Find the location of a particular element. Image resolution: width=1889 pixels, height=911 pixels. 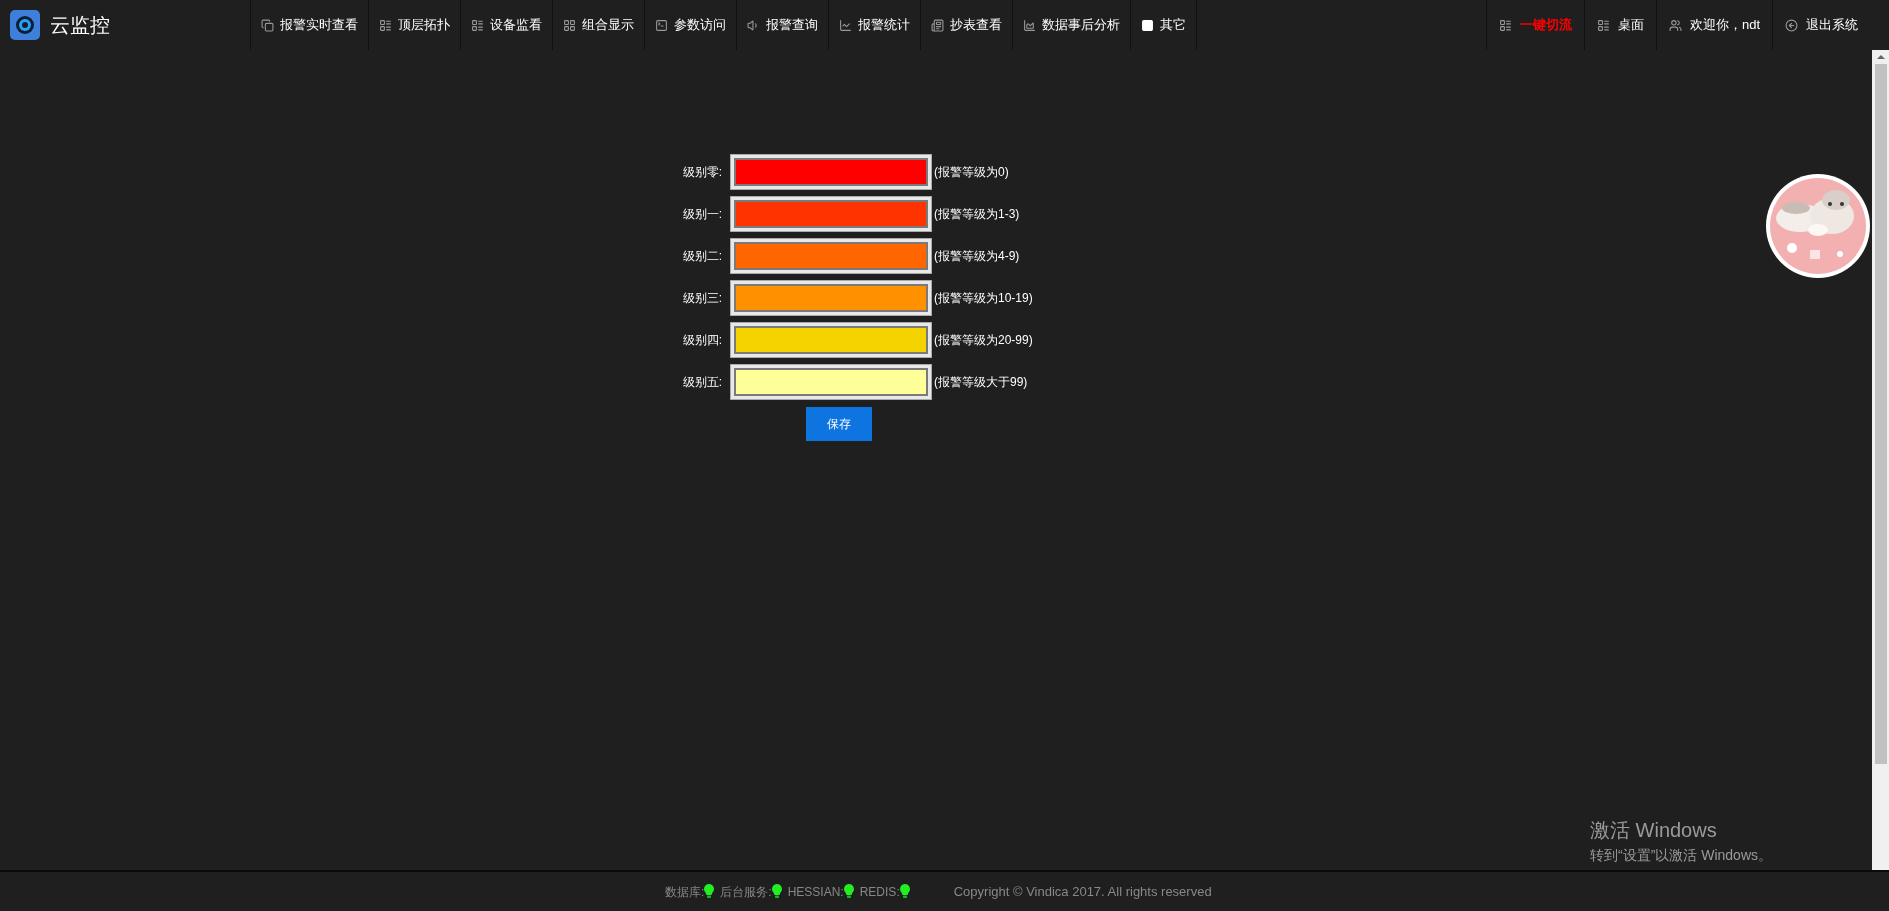

nav-item: 一键切流 is located at coordinates (1534, 25).